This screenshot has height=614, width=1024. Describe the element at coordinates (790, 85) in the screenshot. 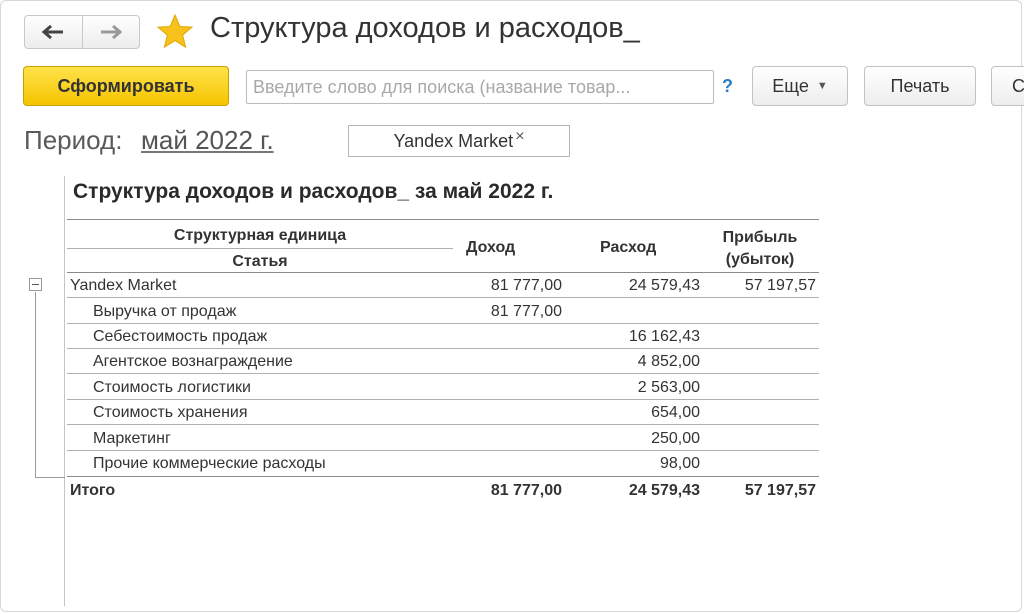

I see `more-button-label: Еще` at that location.